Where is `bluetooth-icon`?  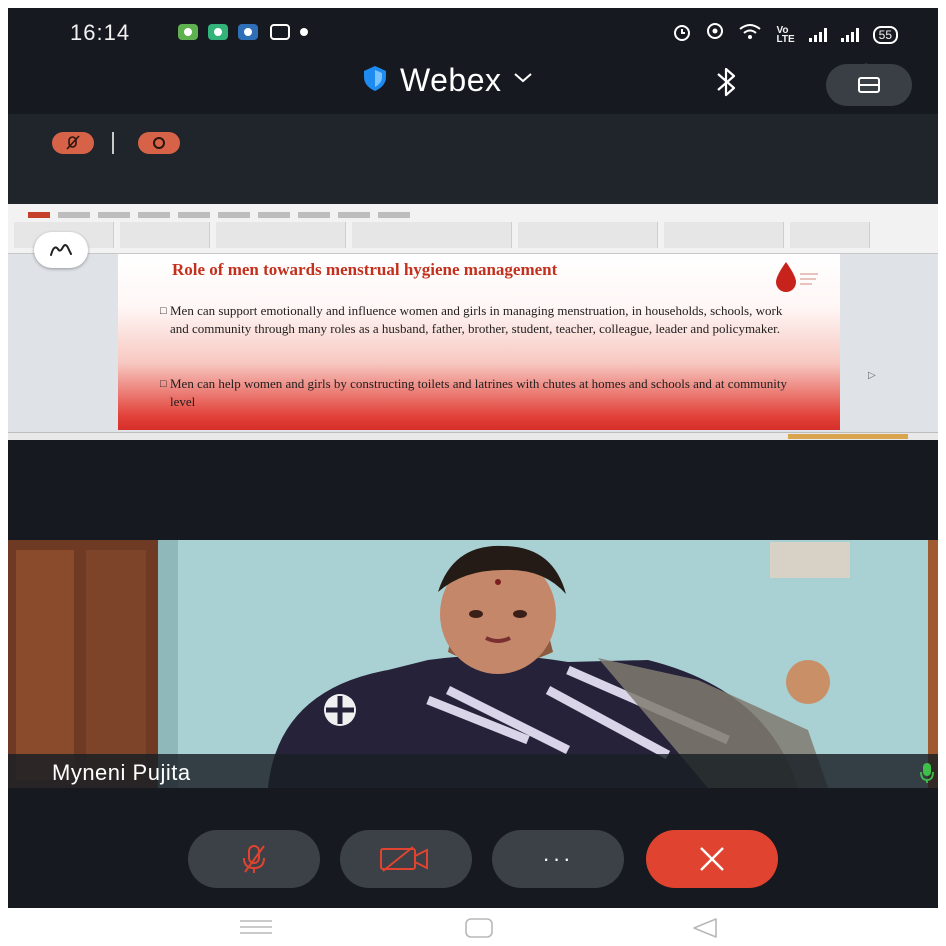 bluetooth-icon is located at coordinates (726, 82).